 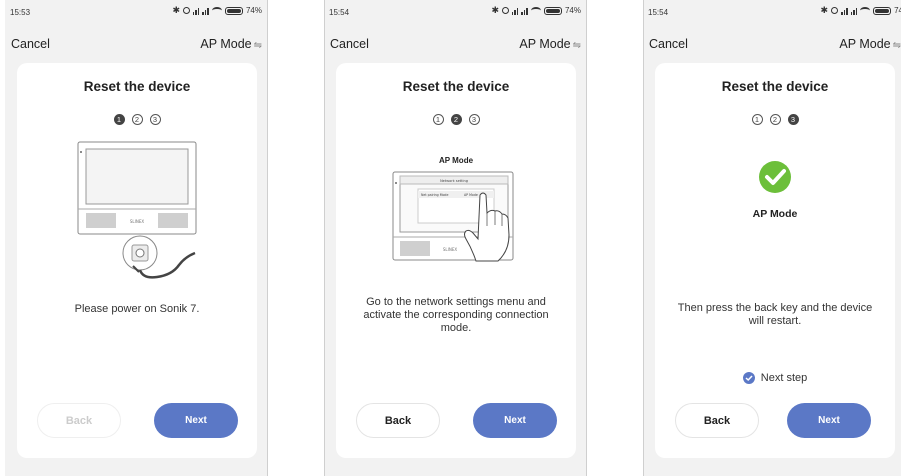 What do you see at coordinates (434, 195) in the screenshot?
I see `screen-row-label: Net pairing Mode` at bounding box center [434, 195].